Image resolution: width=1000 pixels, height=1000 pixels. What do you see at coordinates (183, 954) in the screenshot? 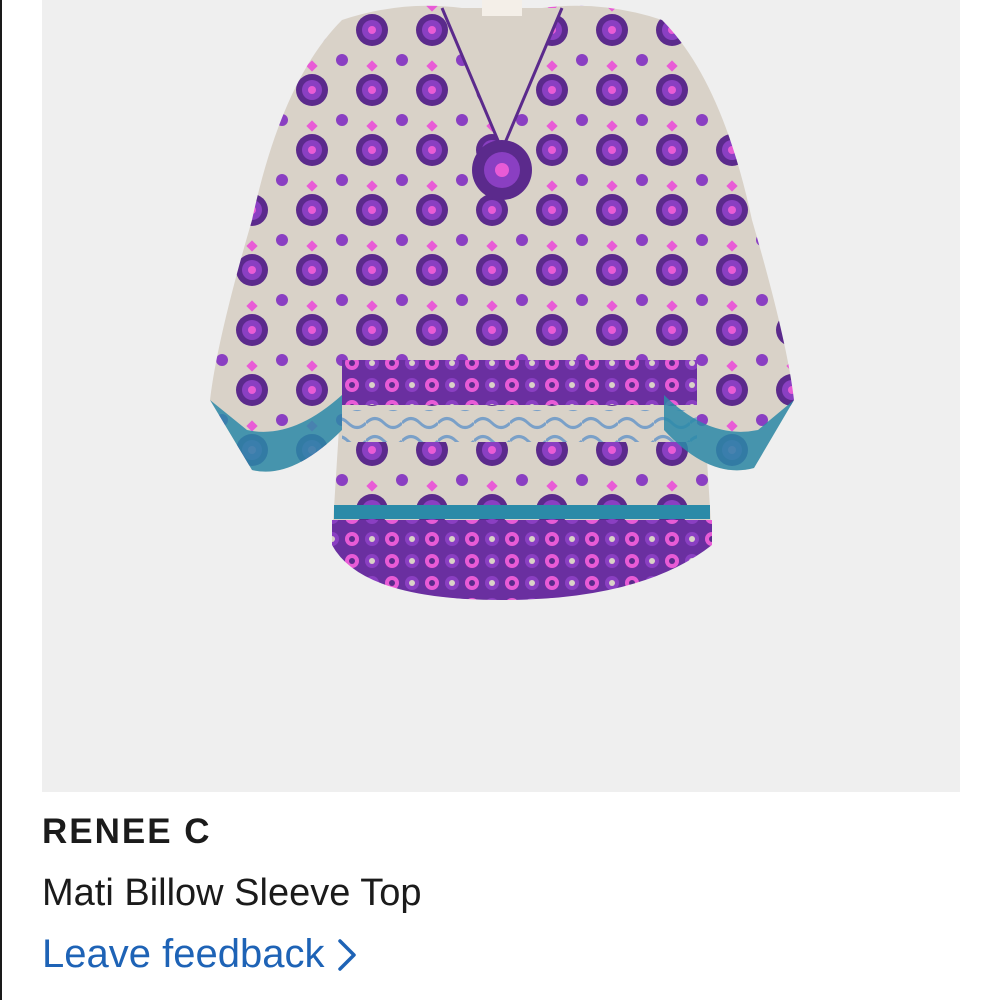
I see `leave-feedback-label: Leave feedback` at bounding box center [183, 954].